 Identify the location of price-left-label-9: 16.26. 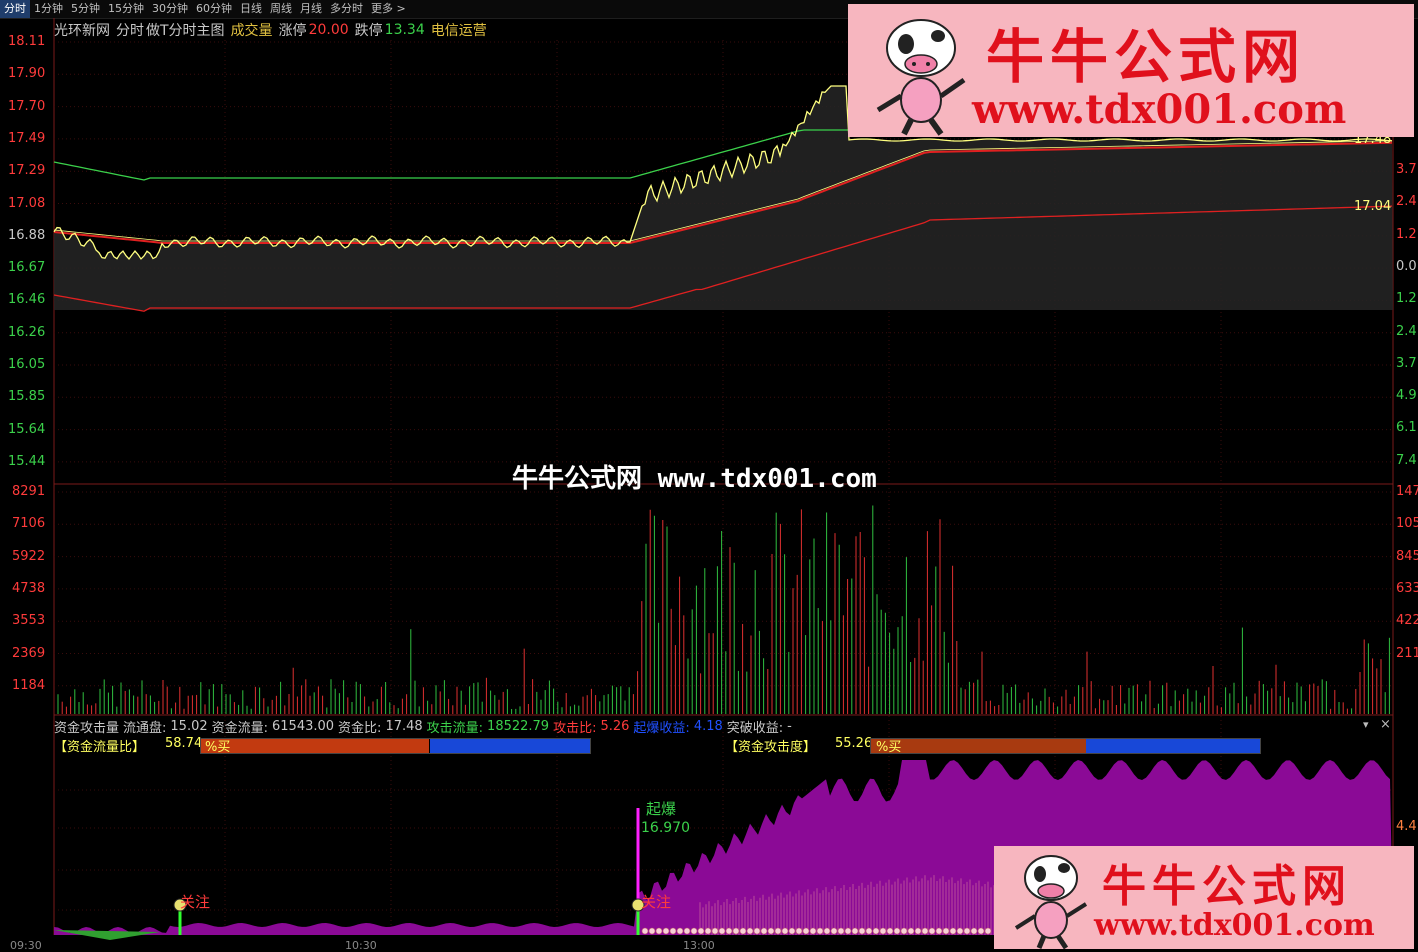
(27, 332).